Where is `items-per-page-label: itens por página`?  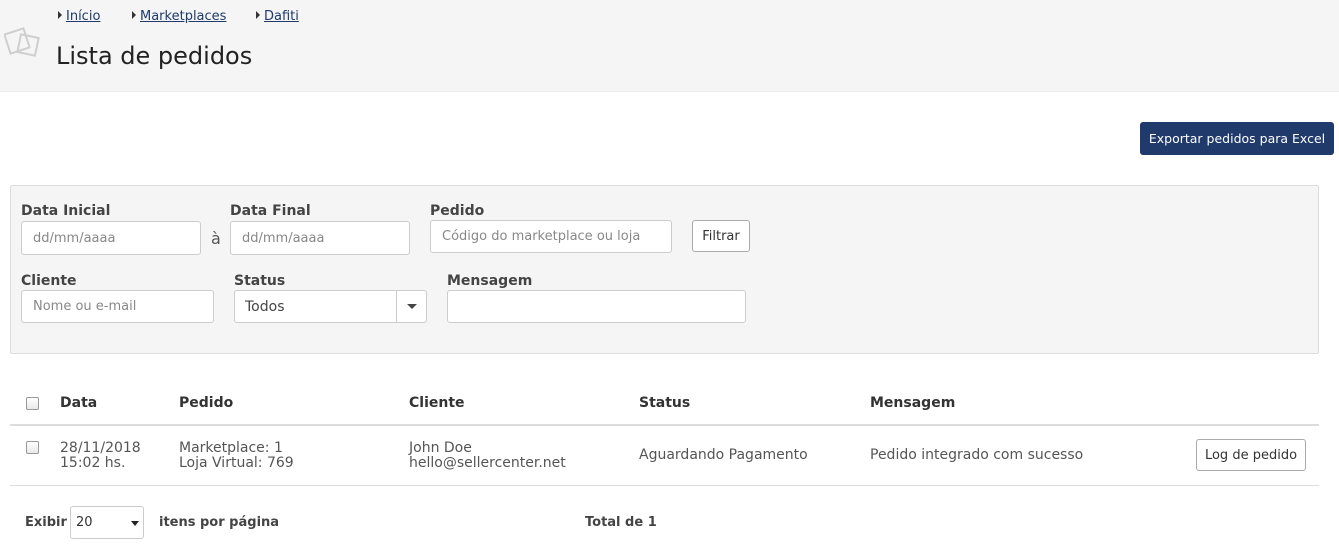
items-per-page-label: itens por página is located at coordinates (219, 522).